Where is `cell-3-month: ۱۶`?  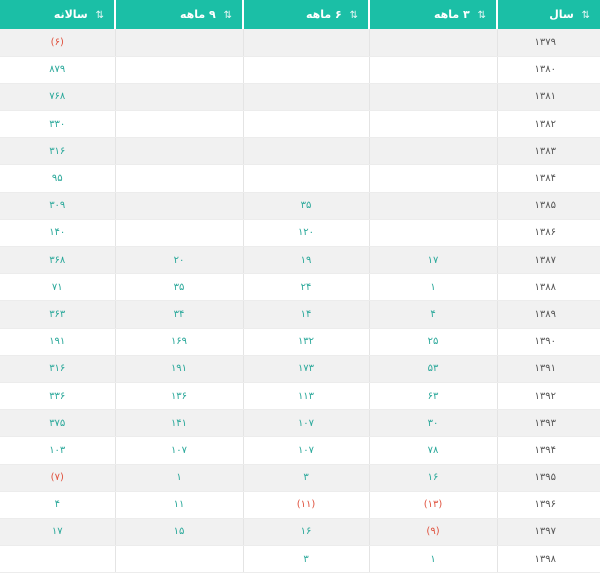 cell-3-month: ۱۶ is located at coordinates (432, 478).